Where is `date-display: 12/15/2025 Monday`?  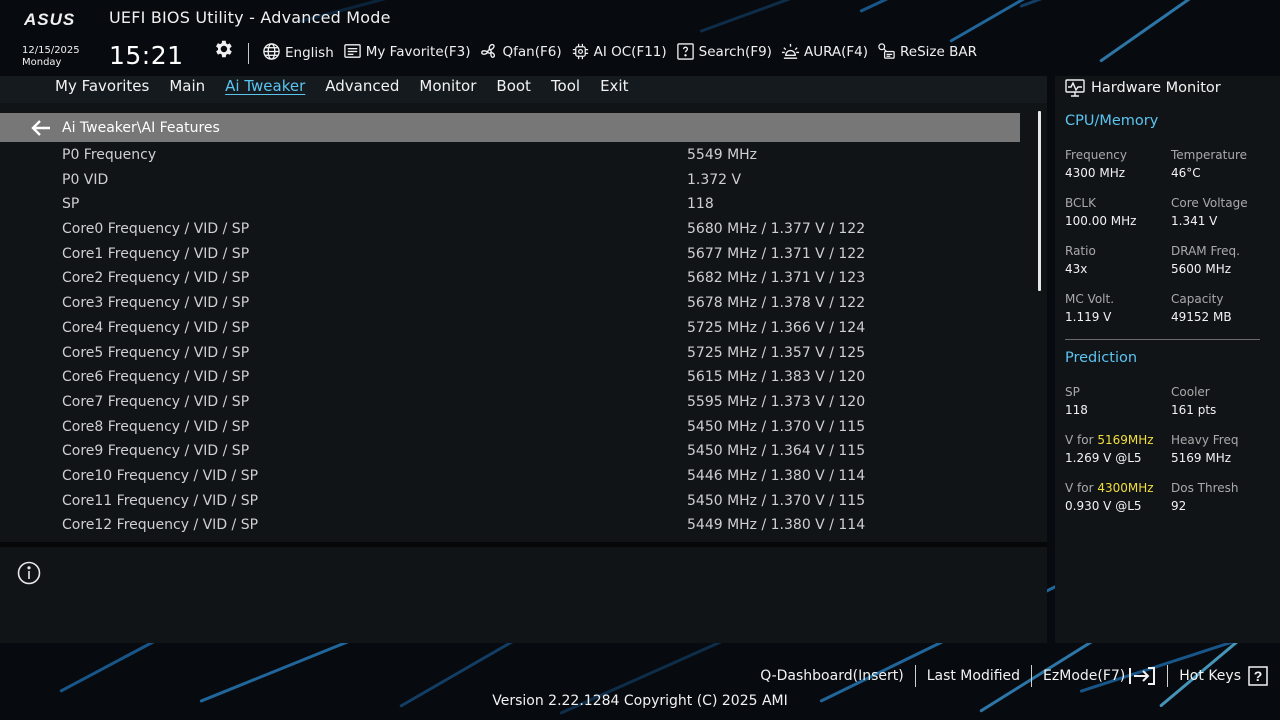
date-display: 12/15/2025 Monday is located at coordinates (51, 57).